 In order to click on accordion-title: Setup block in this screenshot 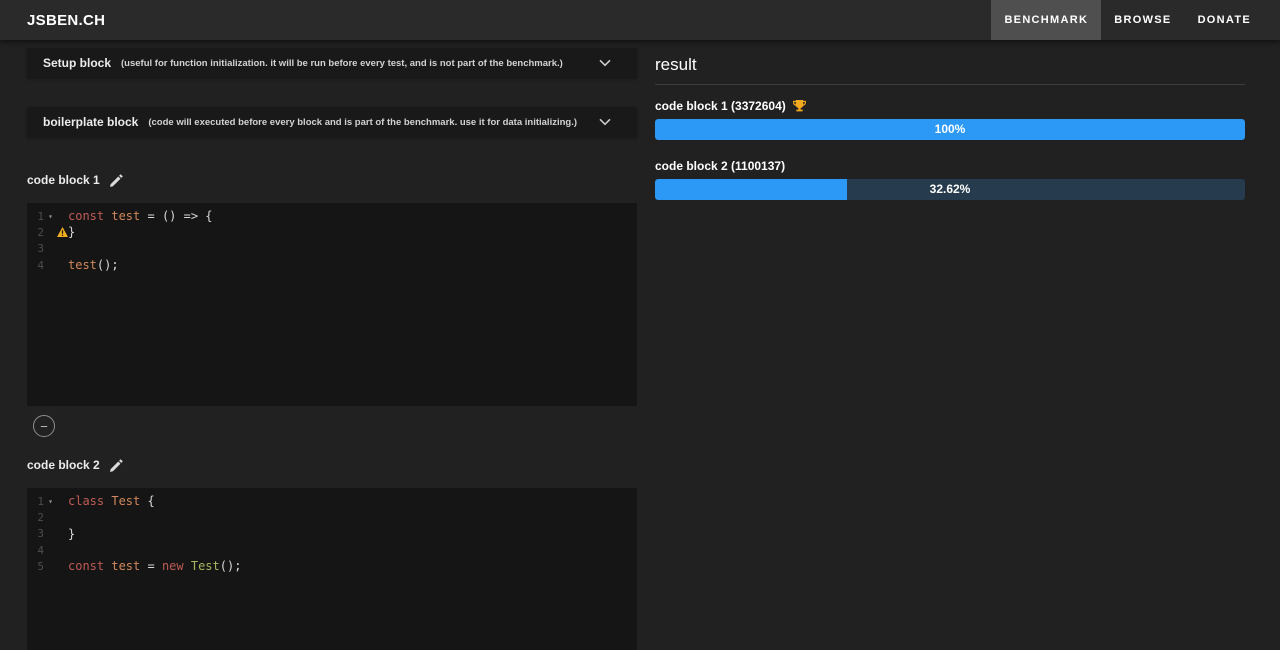, I will do `click(77, 63)`.